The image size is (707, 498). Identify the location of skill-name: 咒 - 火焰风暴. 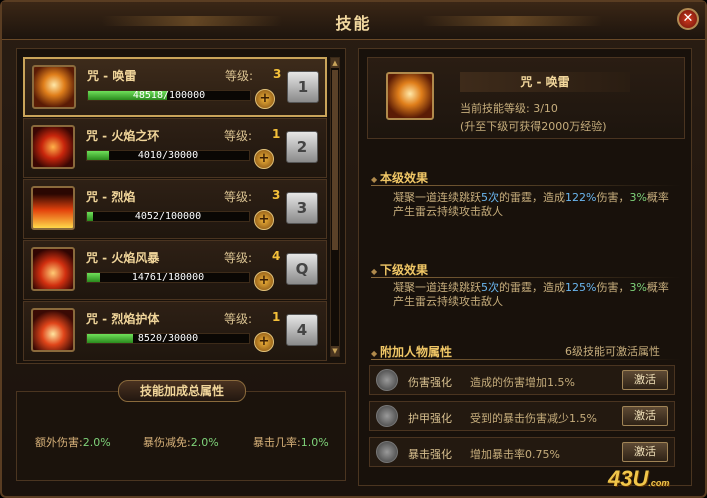
(123, 258).